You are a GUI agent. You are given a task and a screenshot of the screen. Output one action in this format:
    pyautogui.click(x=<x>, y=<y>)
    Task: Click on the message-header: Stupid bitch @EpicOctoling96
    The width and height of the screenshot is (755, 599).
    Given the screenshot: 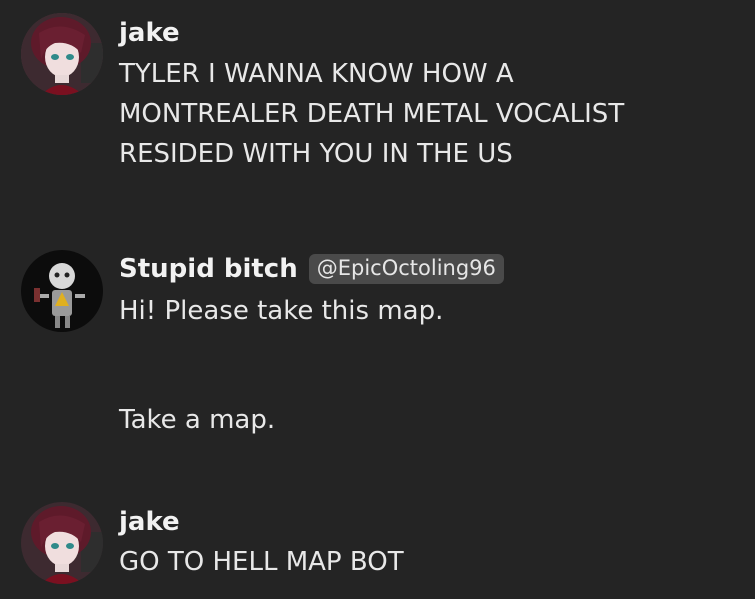 What is the action you would take?
    pyautogui.click(x=311, y=269)
    